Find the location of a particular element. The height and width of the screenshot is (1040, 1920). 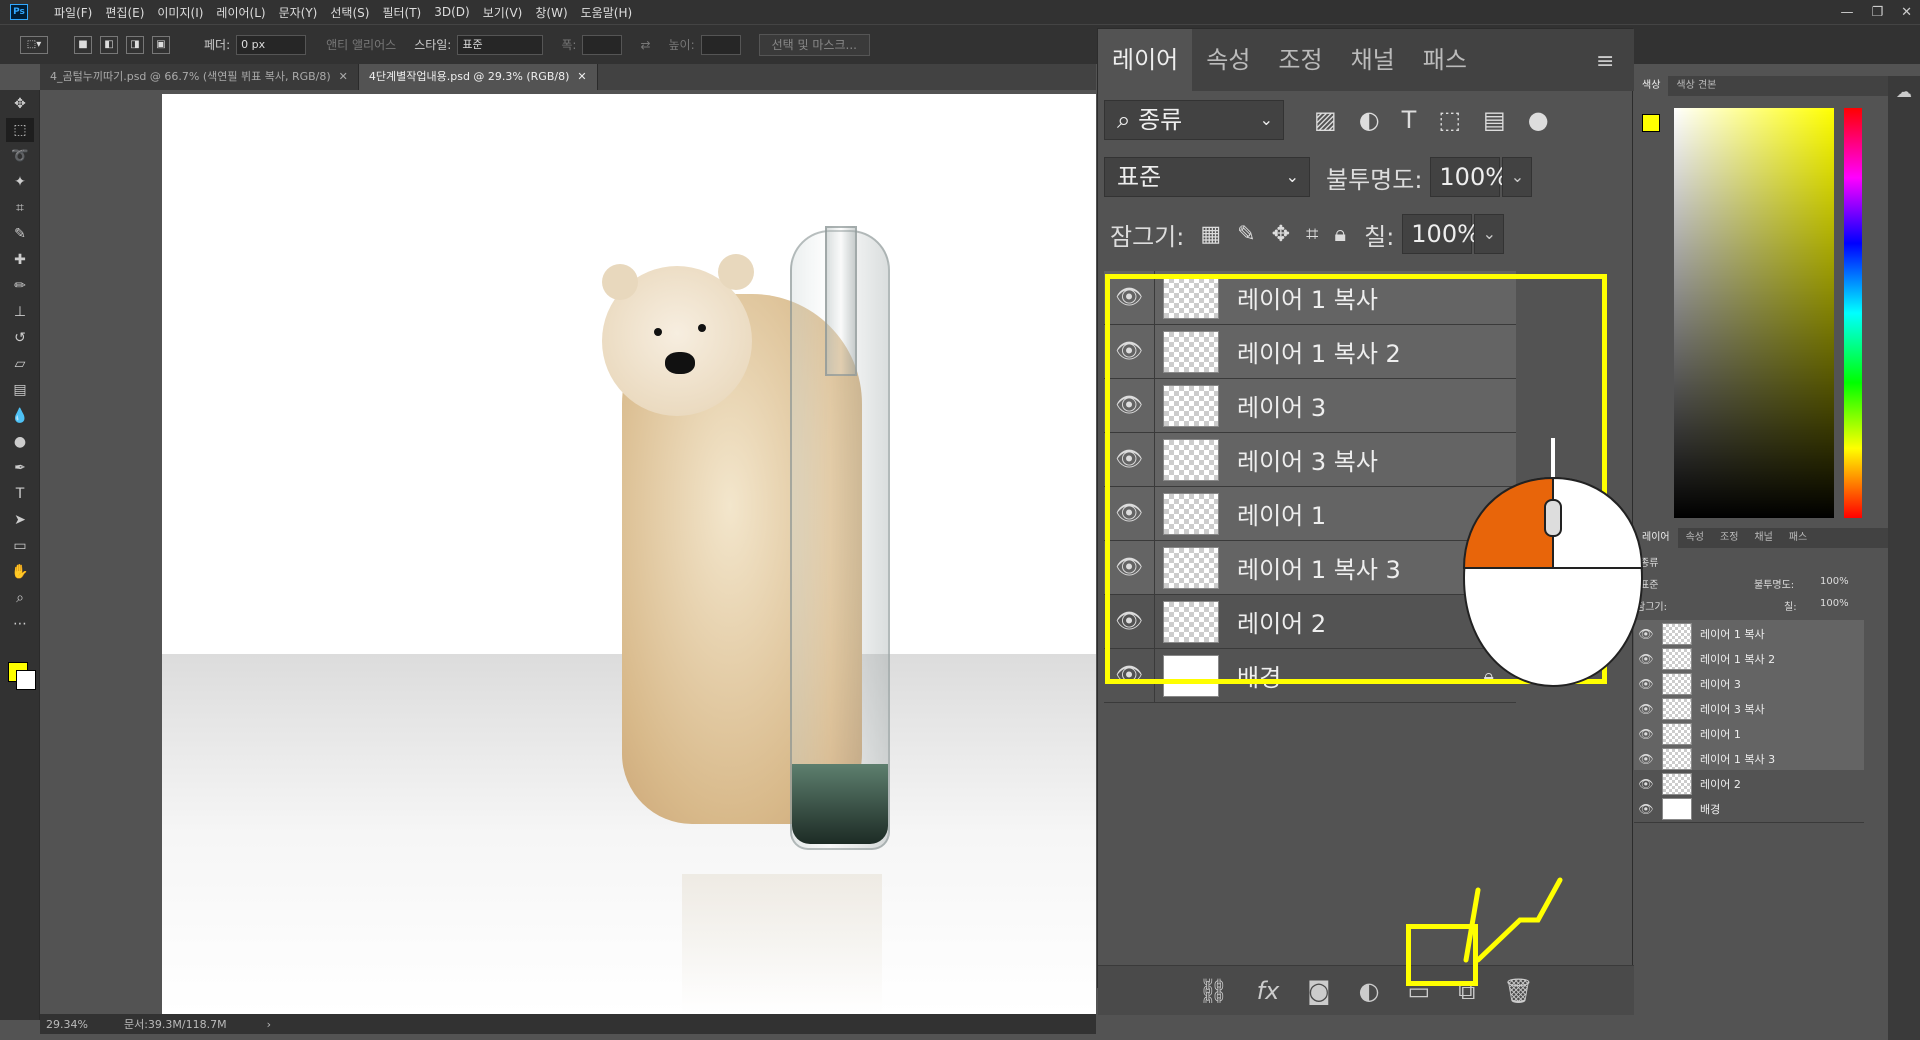

tab-document-2: 4단계별작업내용.psd @ 29.3% (RGB/8) ✕ is located at coordinates (478, 77).